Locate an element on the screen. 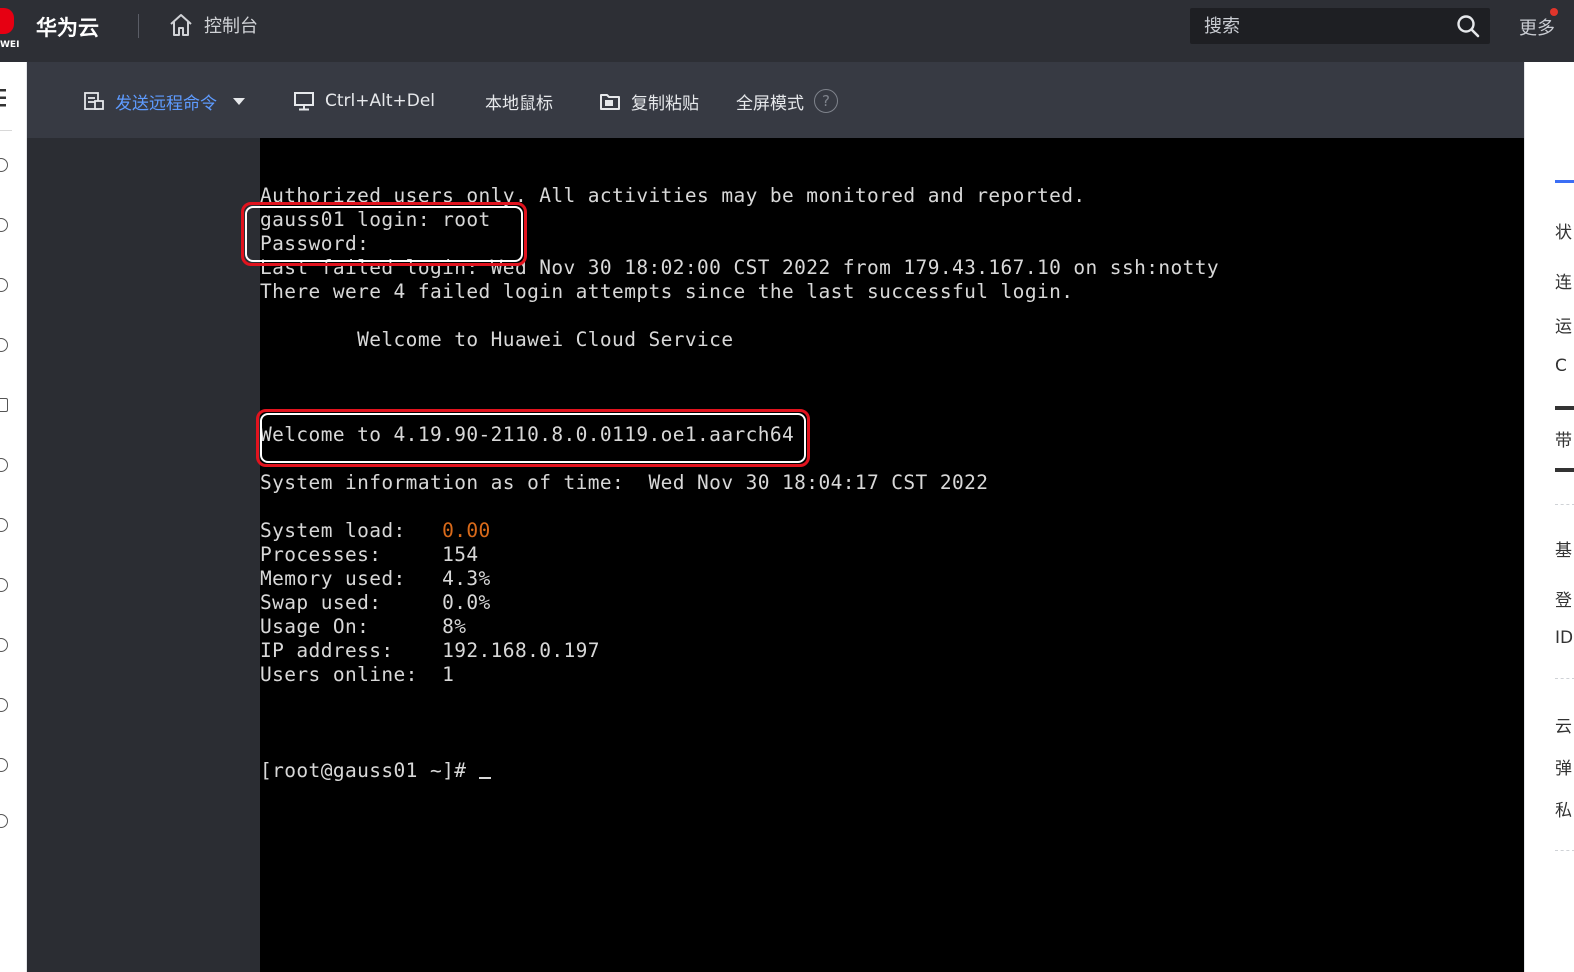  ctrl-alt-del-button: Ctrl+Alt+Del is located at coordinates (364, 101).